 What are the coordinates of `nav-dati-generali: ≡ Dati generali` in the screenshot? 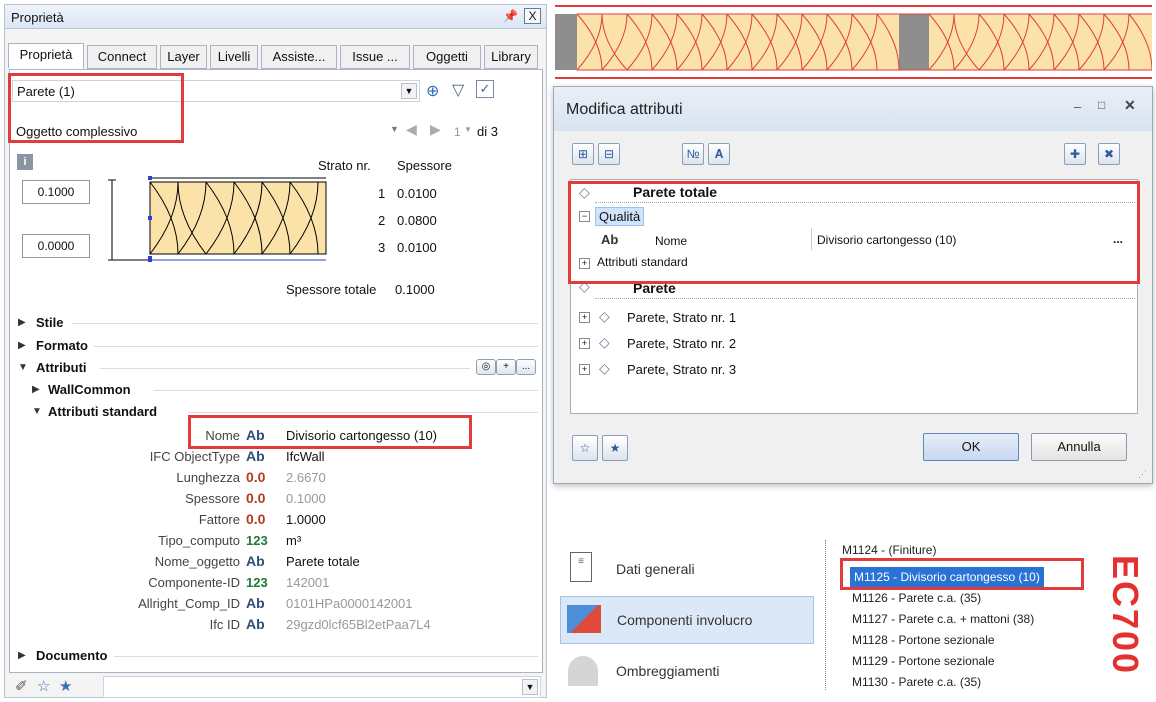 It's located at (687, 570).